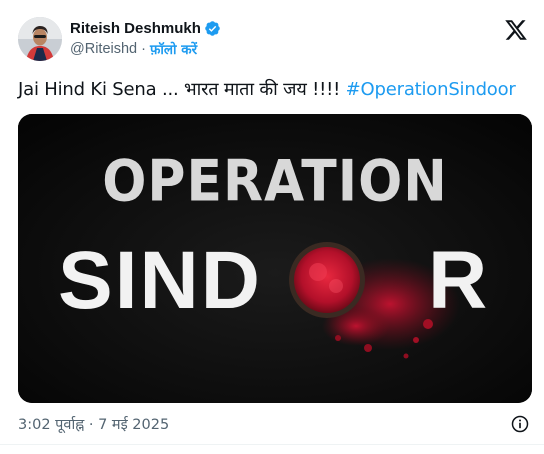  Describe the element at coordinates (160, 280) in the screenshot. I see `media-title-sind: SIND` at that location.